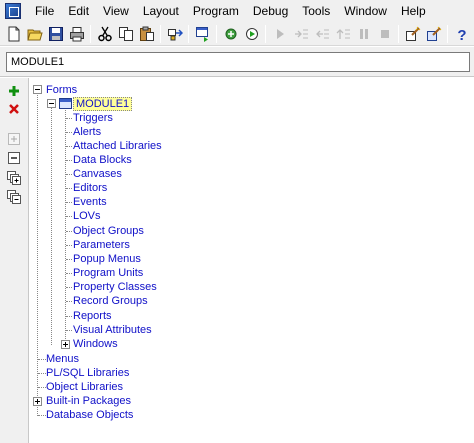 The height and width of the screenshot is (443, 474). I want to click on step-icon, so click(230, 33).